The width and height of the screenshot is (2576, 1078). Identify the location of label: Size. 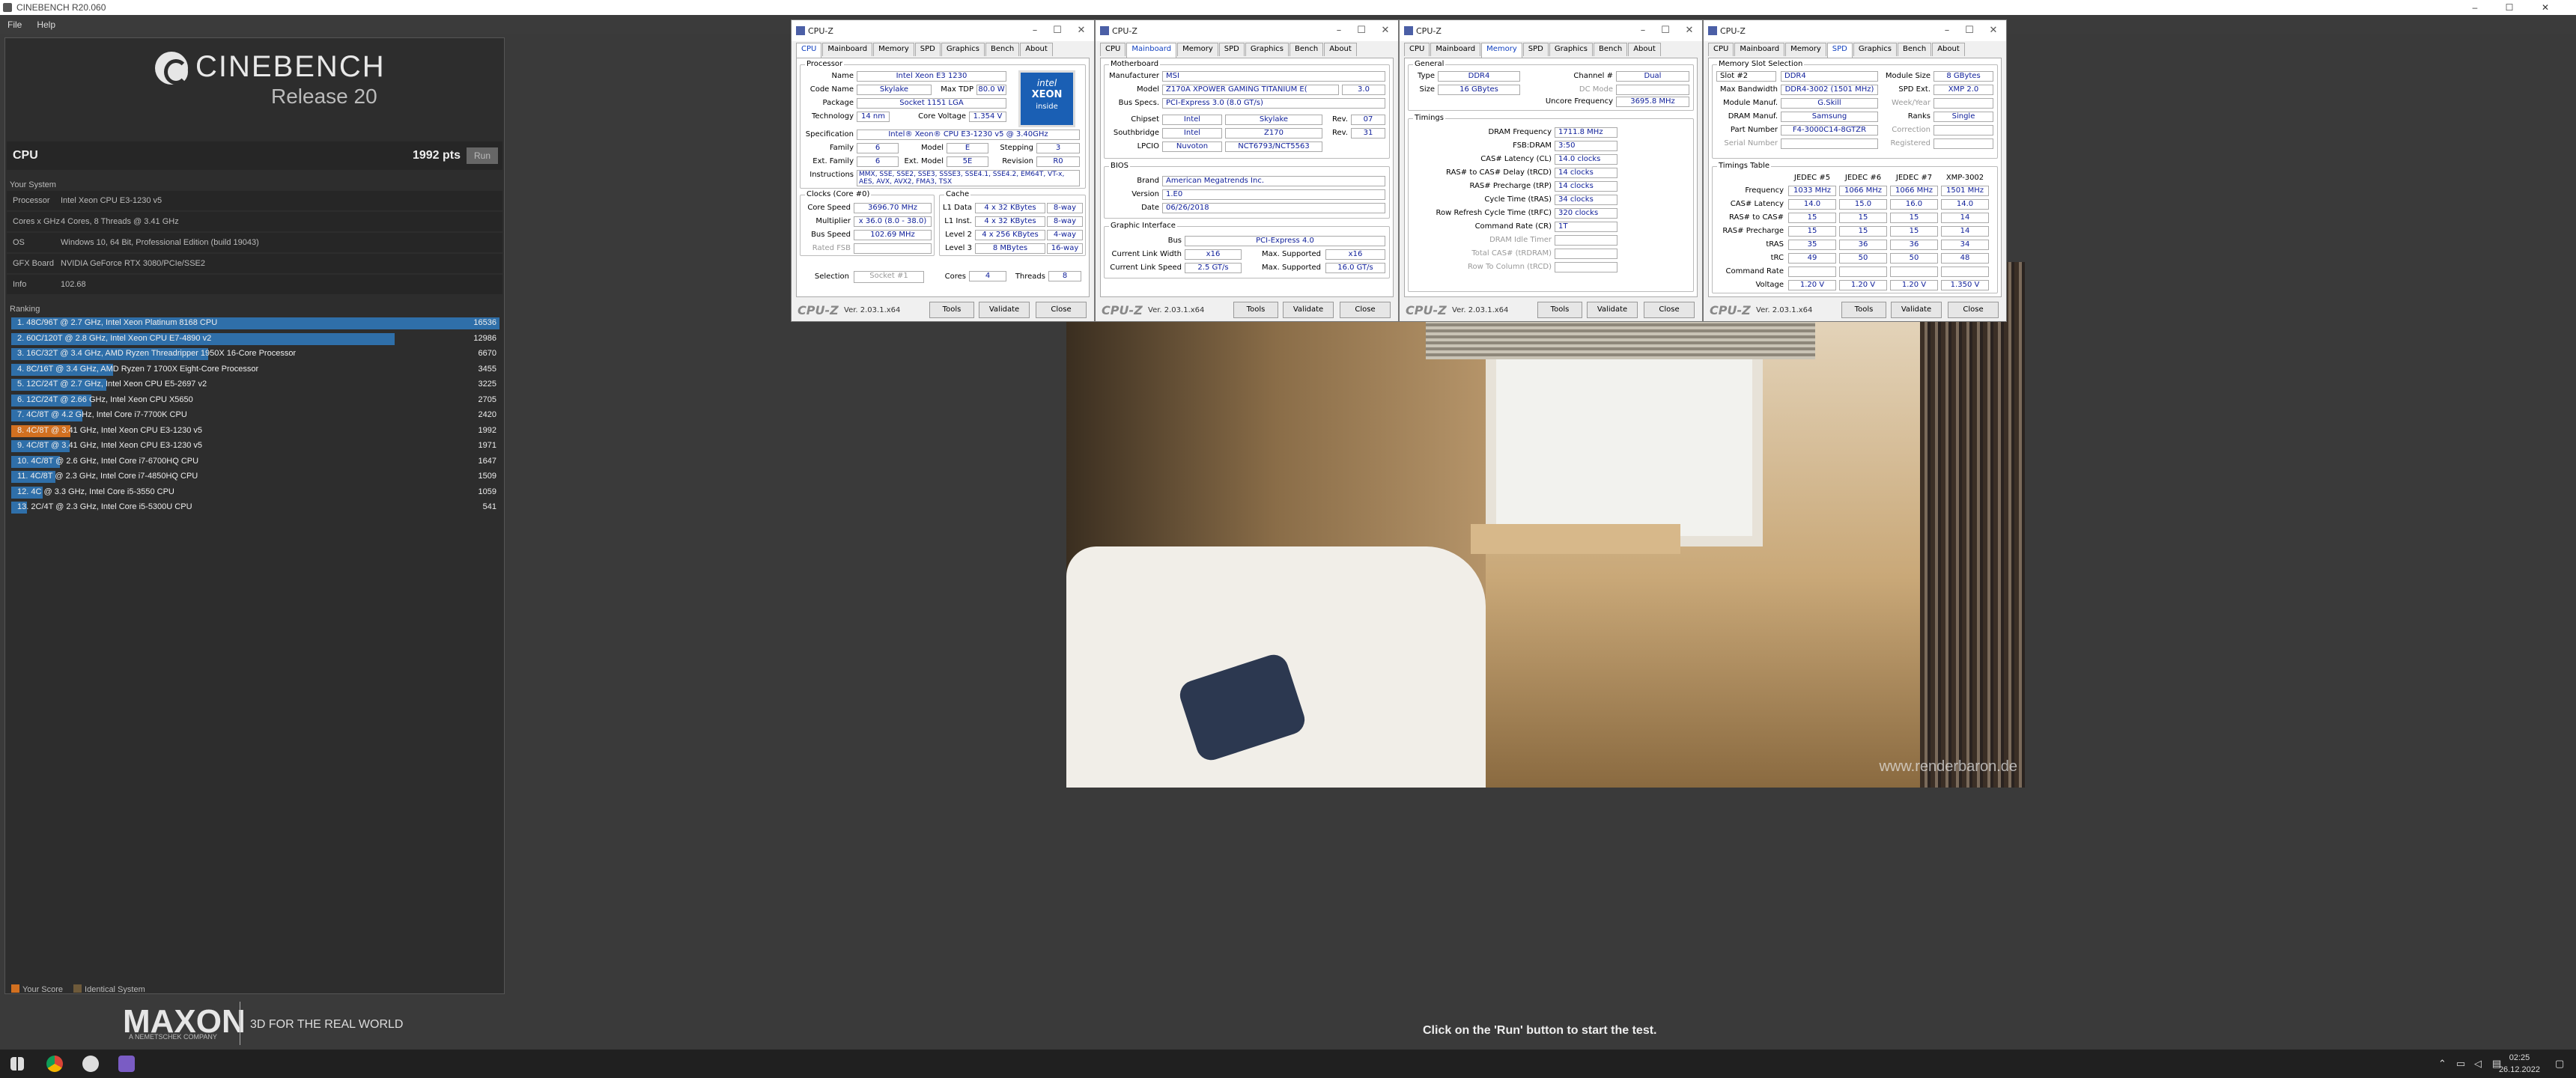
(1427, 89).